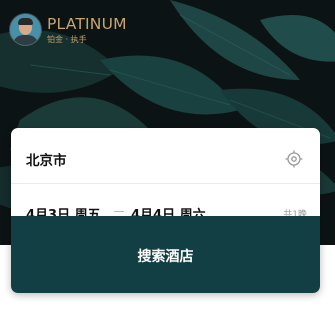  What do you see at coordinates (25, 29) in the screenshot?
I see `avatar` at bounding box center [25, 29].